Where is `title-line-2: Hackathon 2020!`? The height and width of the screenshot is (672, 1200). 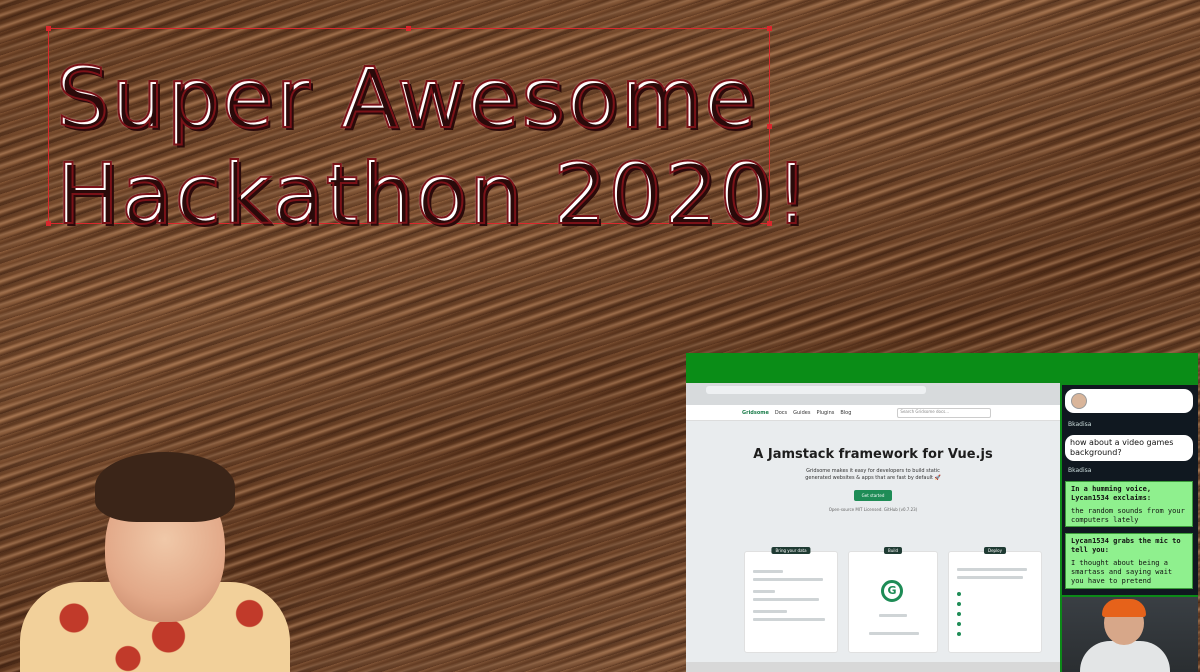
title-line-2: Hackathon 2020! is located at coordinates (433, 194).